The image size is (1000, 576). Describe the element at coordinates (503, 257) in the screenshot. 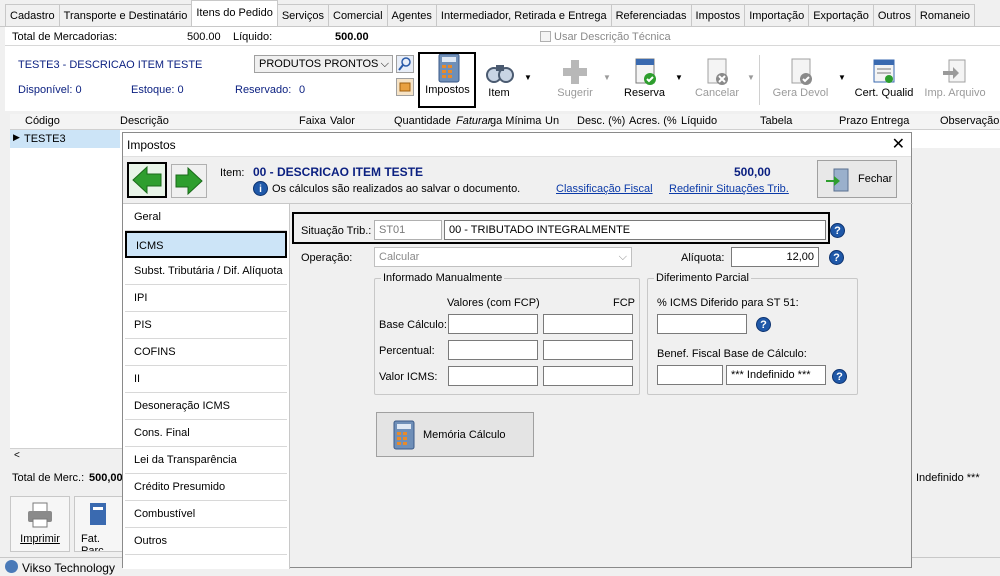

I see `operacao-select: Calcular ⌵` at that location.